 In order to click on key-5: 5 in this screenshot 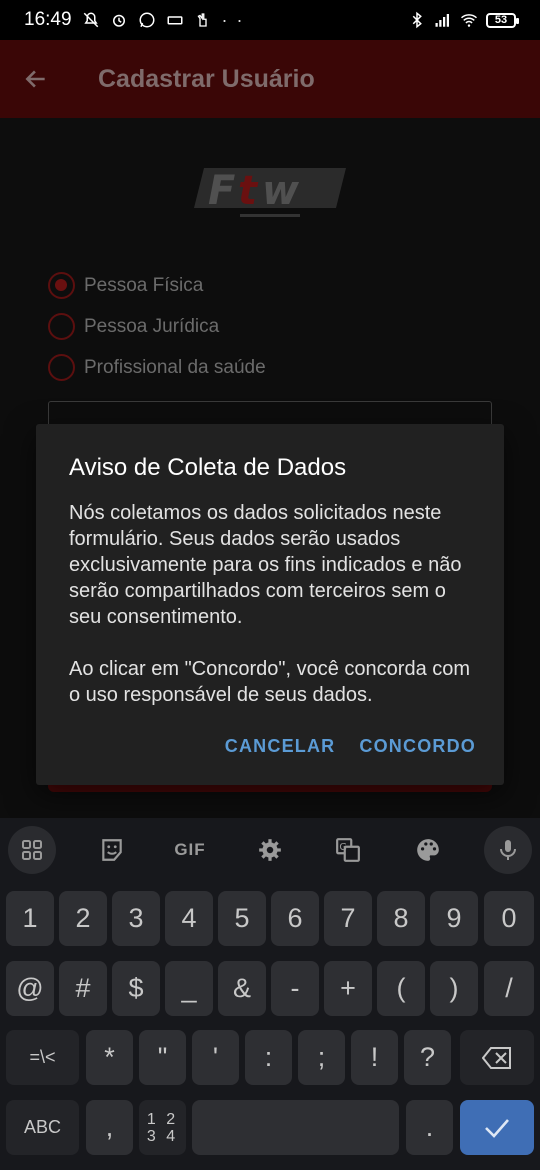, I will do `click(242, 918)`.